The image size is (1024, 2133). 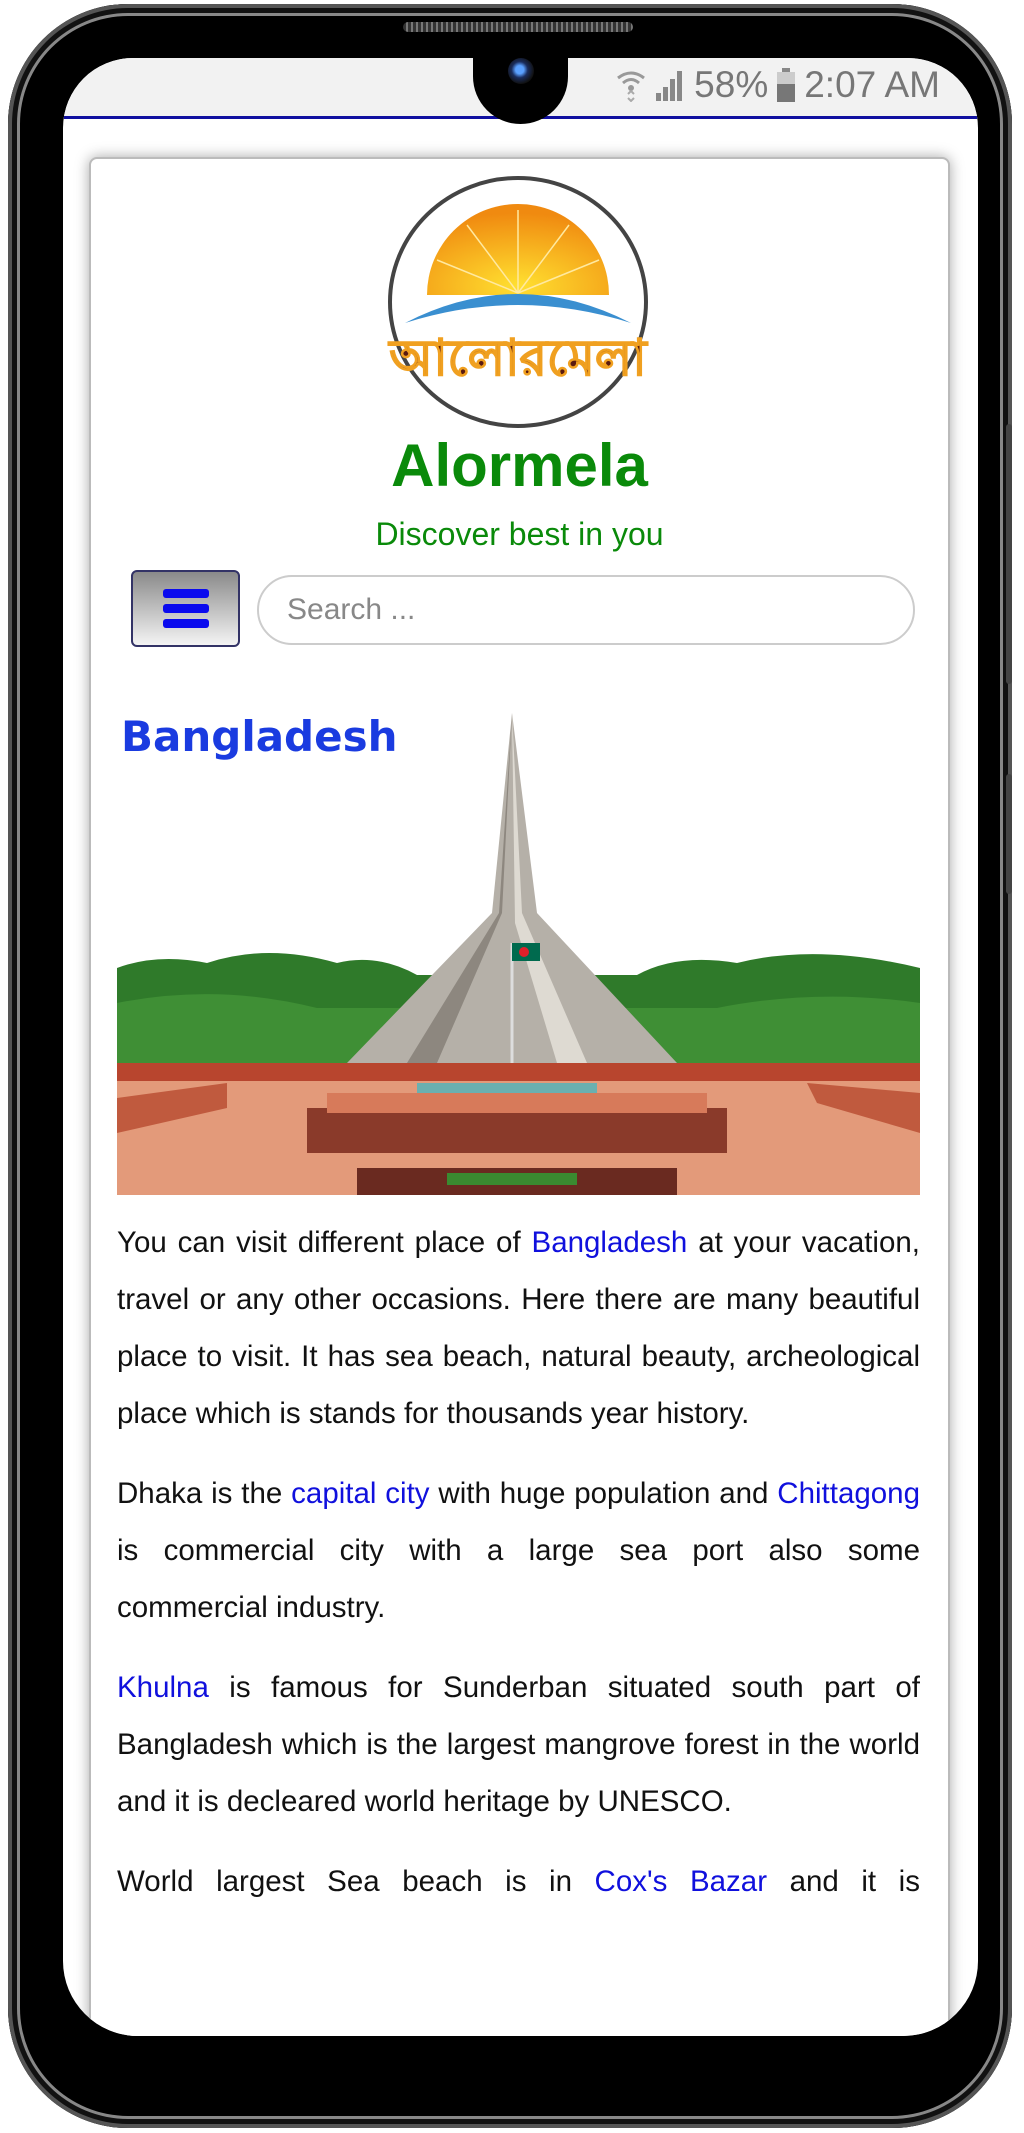 What do you see at coordinates (519, 534) in the screenshot?
I see `site-tagline: Discover best in you` at bounding box center [519, 534].